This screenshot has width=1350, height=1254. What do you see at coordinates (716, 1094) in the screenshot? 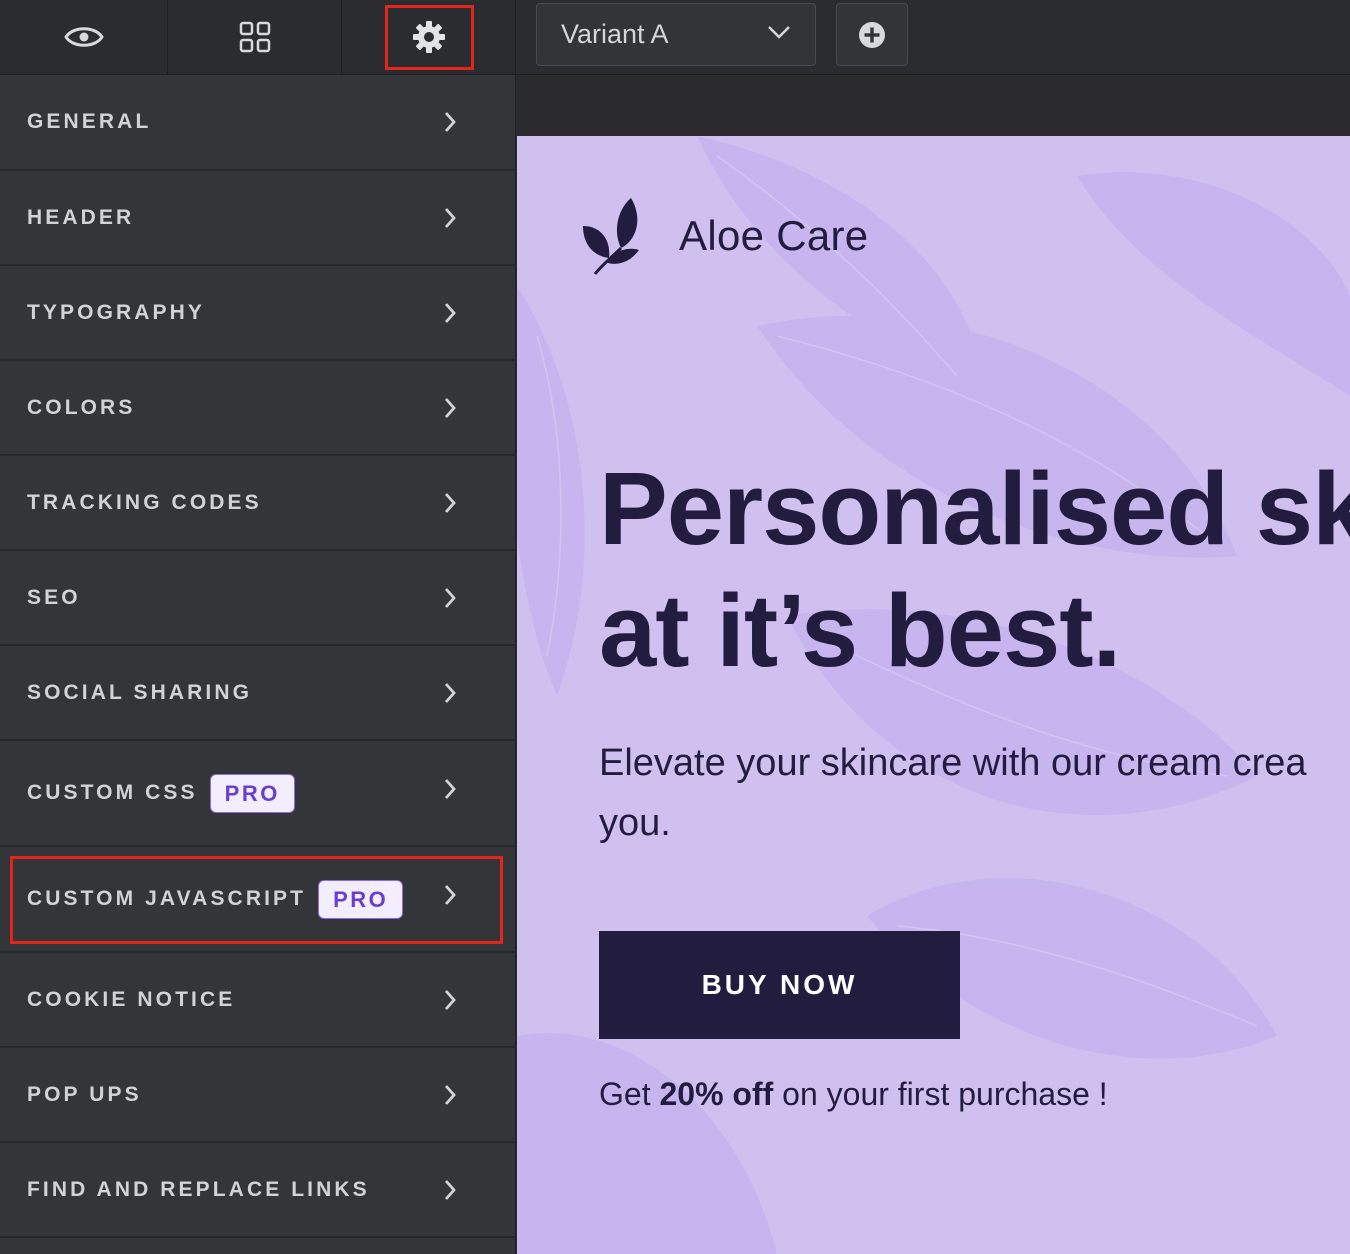
I see `promo-discount: 20% off` at bounding box center [716, 1094].